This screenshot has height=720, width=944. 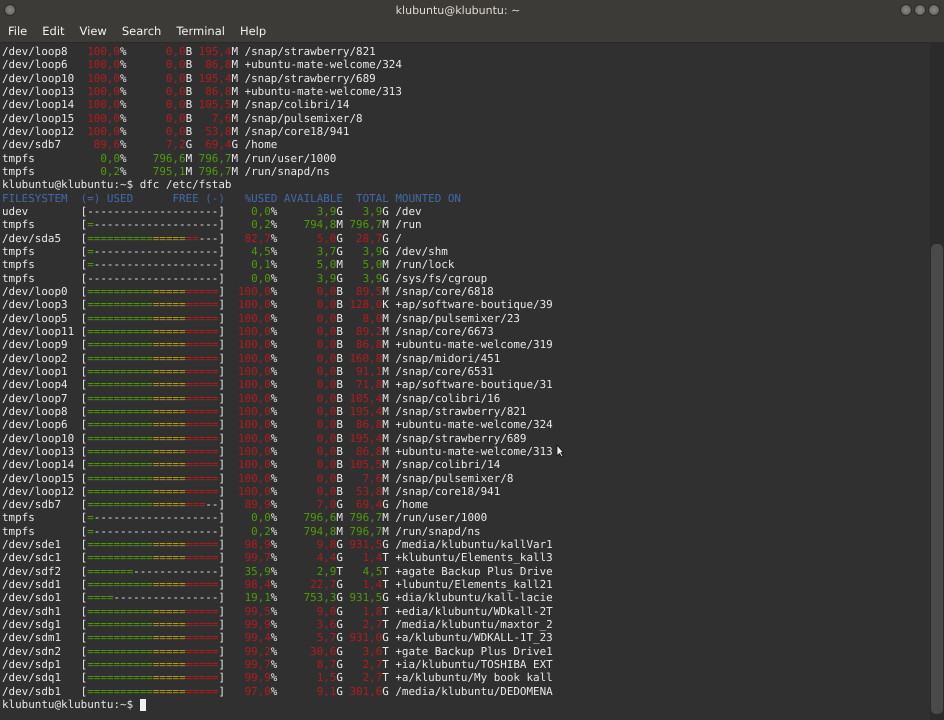 I want to click on mount-point: +gate Backup Plus Drive1, so click(x=474, y=651).